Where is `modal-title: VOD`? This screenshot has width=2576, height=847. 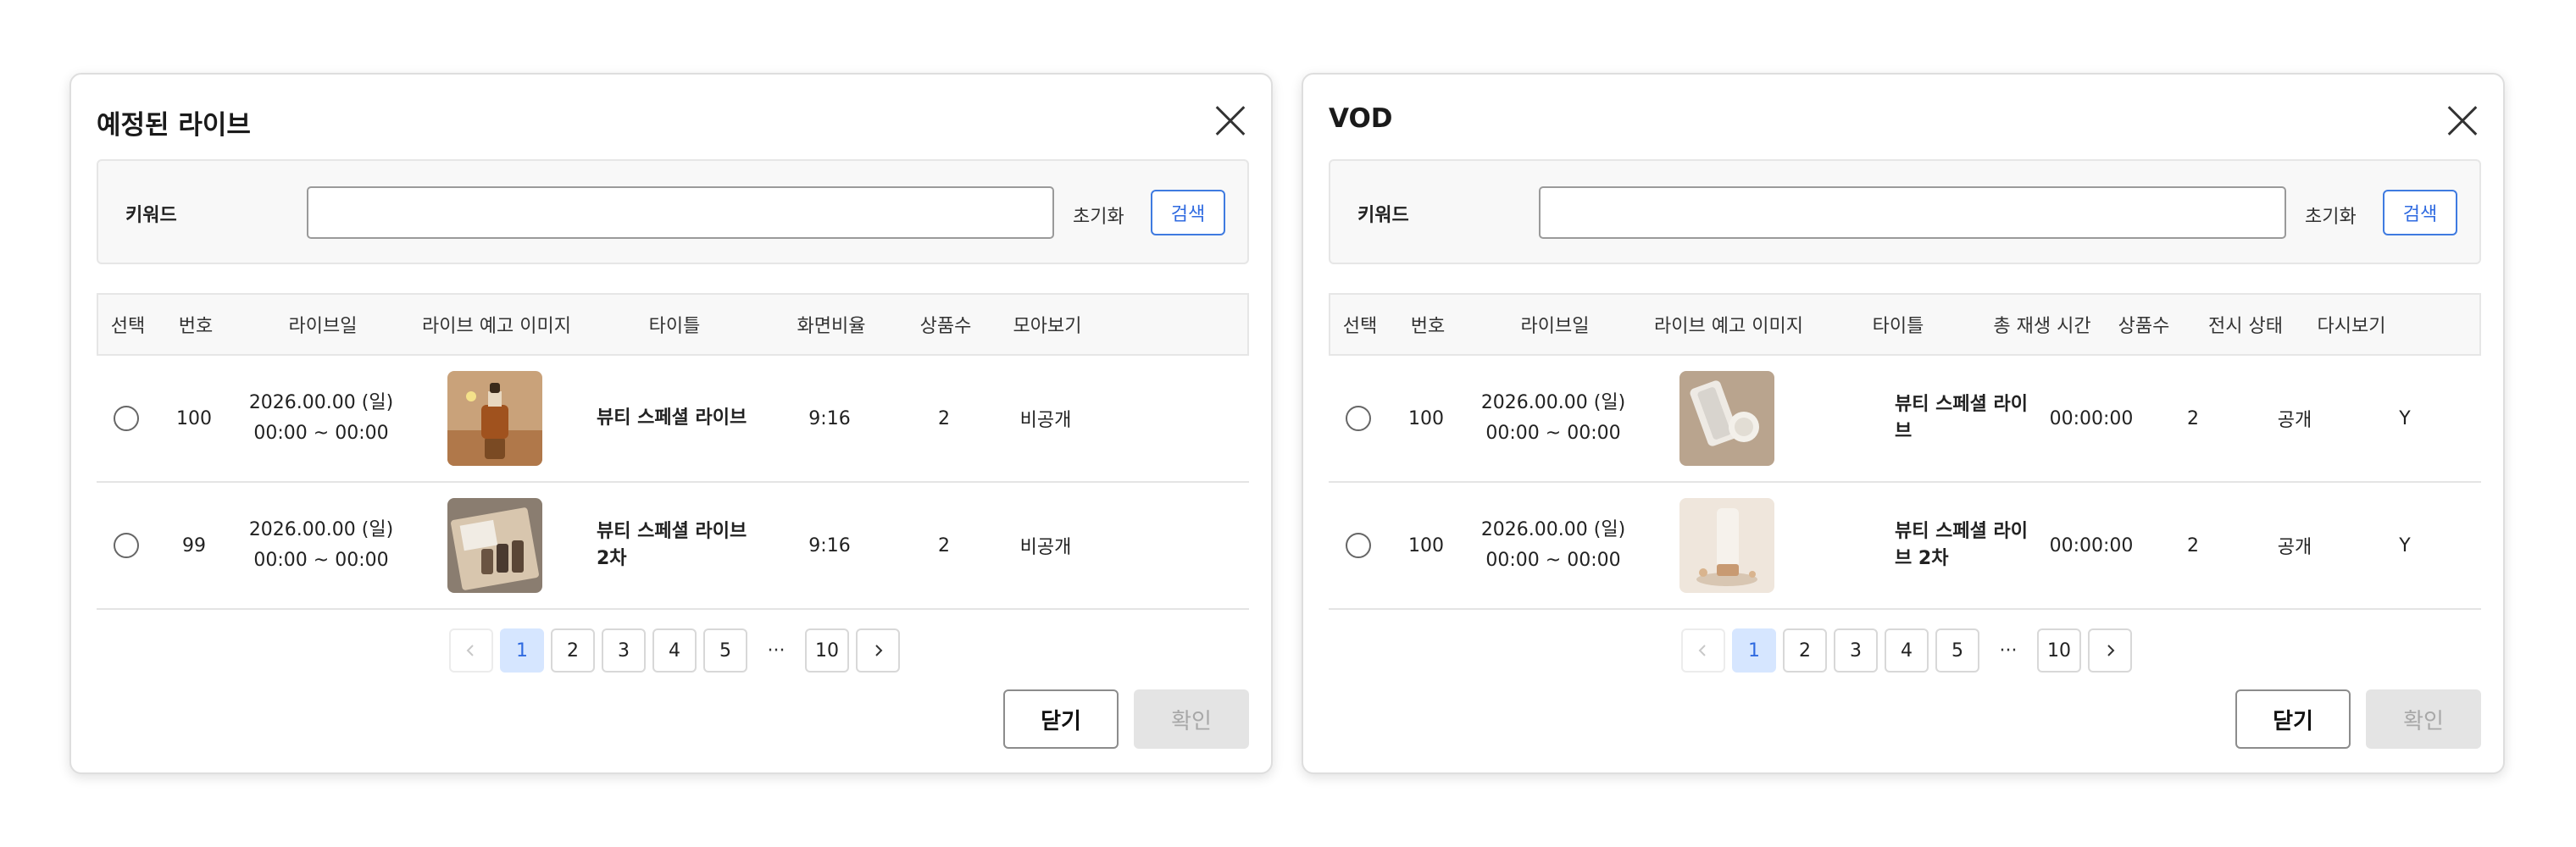 modal-title: VOD is located at coordinates (1361, 118).